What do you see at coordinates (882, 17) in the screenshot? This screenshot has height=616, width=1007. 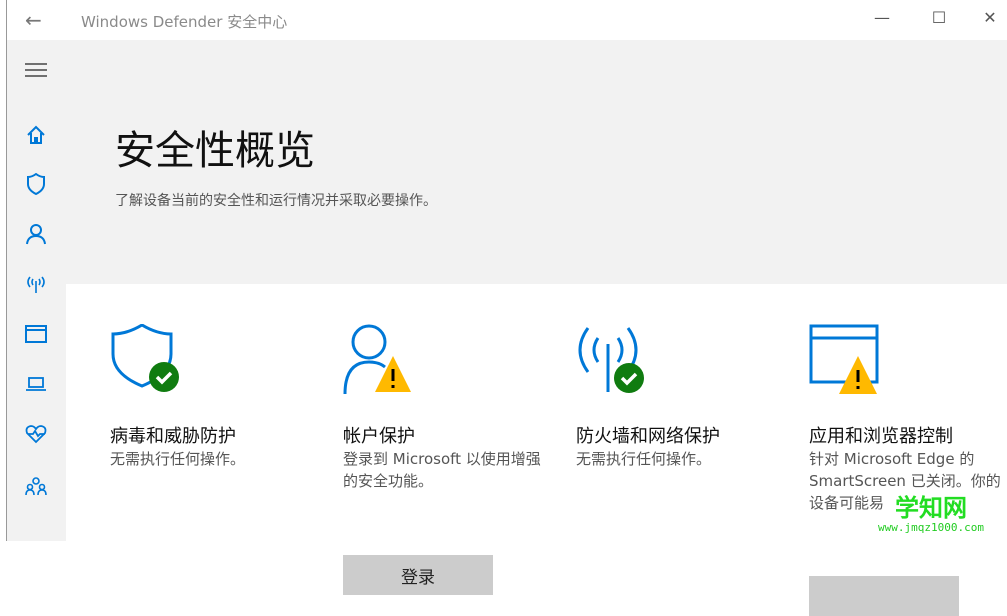 I see `minimize-button: —` at bounding box center [882, 17].